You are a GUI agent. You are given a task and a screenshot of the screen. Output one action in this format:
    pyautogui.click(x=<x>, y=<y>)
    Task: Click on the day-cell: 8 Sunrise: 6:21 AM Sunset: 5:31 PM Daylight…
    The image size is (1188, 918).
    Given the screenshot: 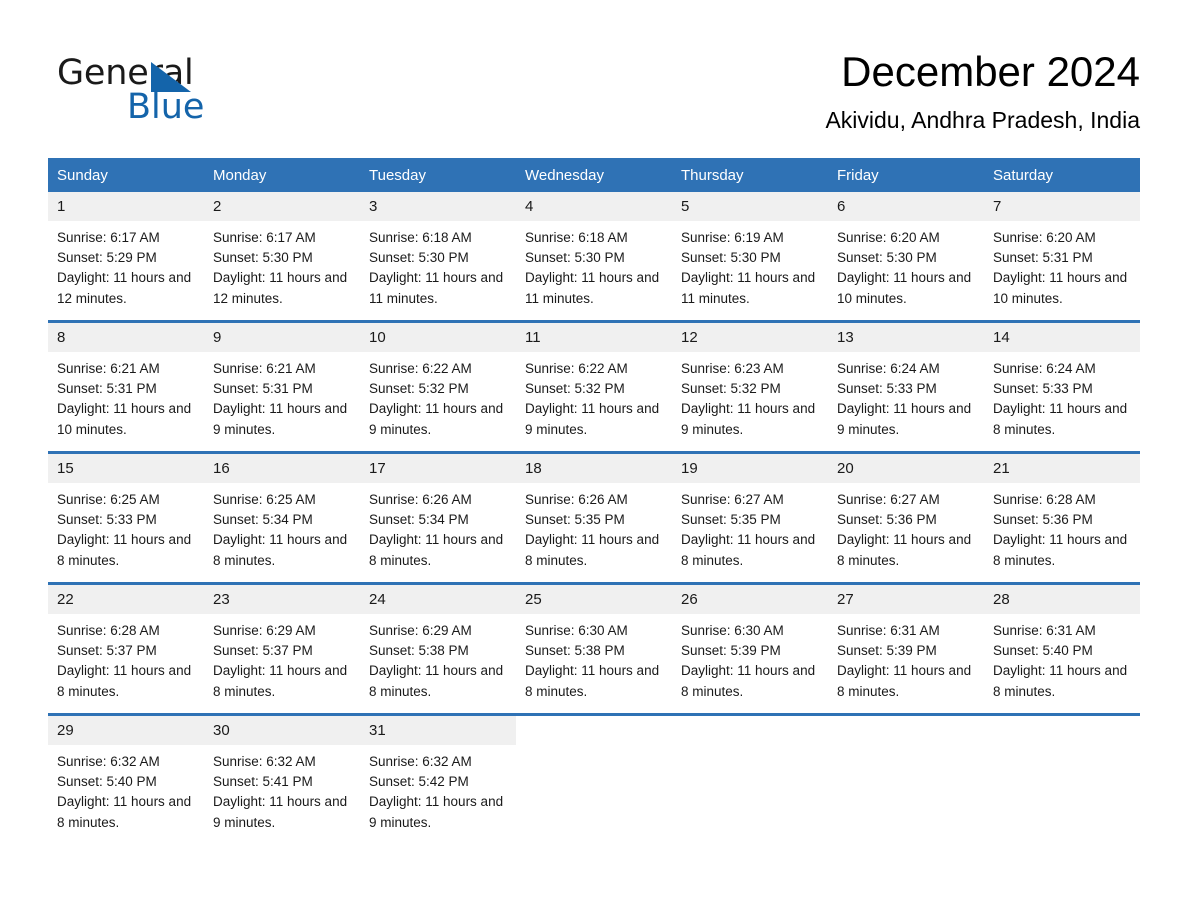 What is the action you would take?
    pyautogui.click(x=126, y=386)
    